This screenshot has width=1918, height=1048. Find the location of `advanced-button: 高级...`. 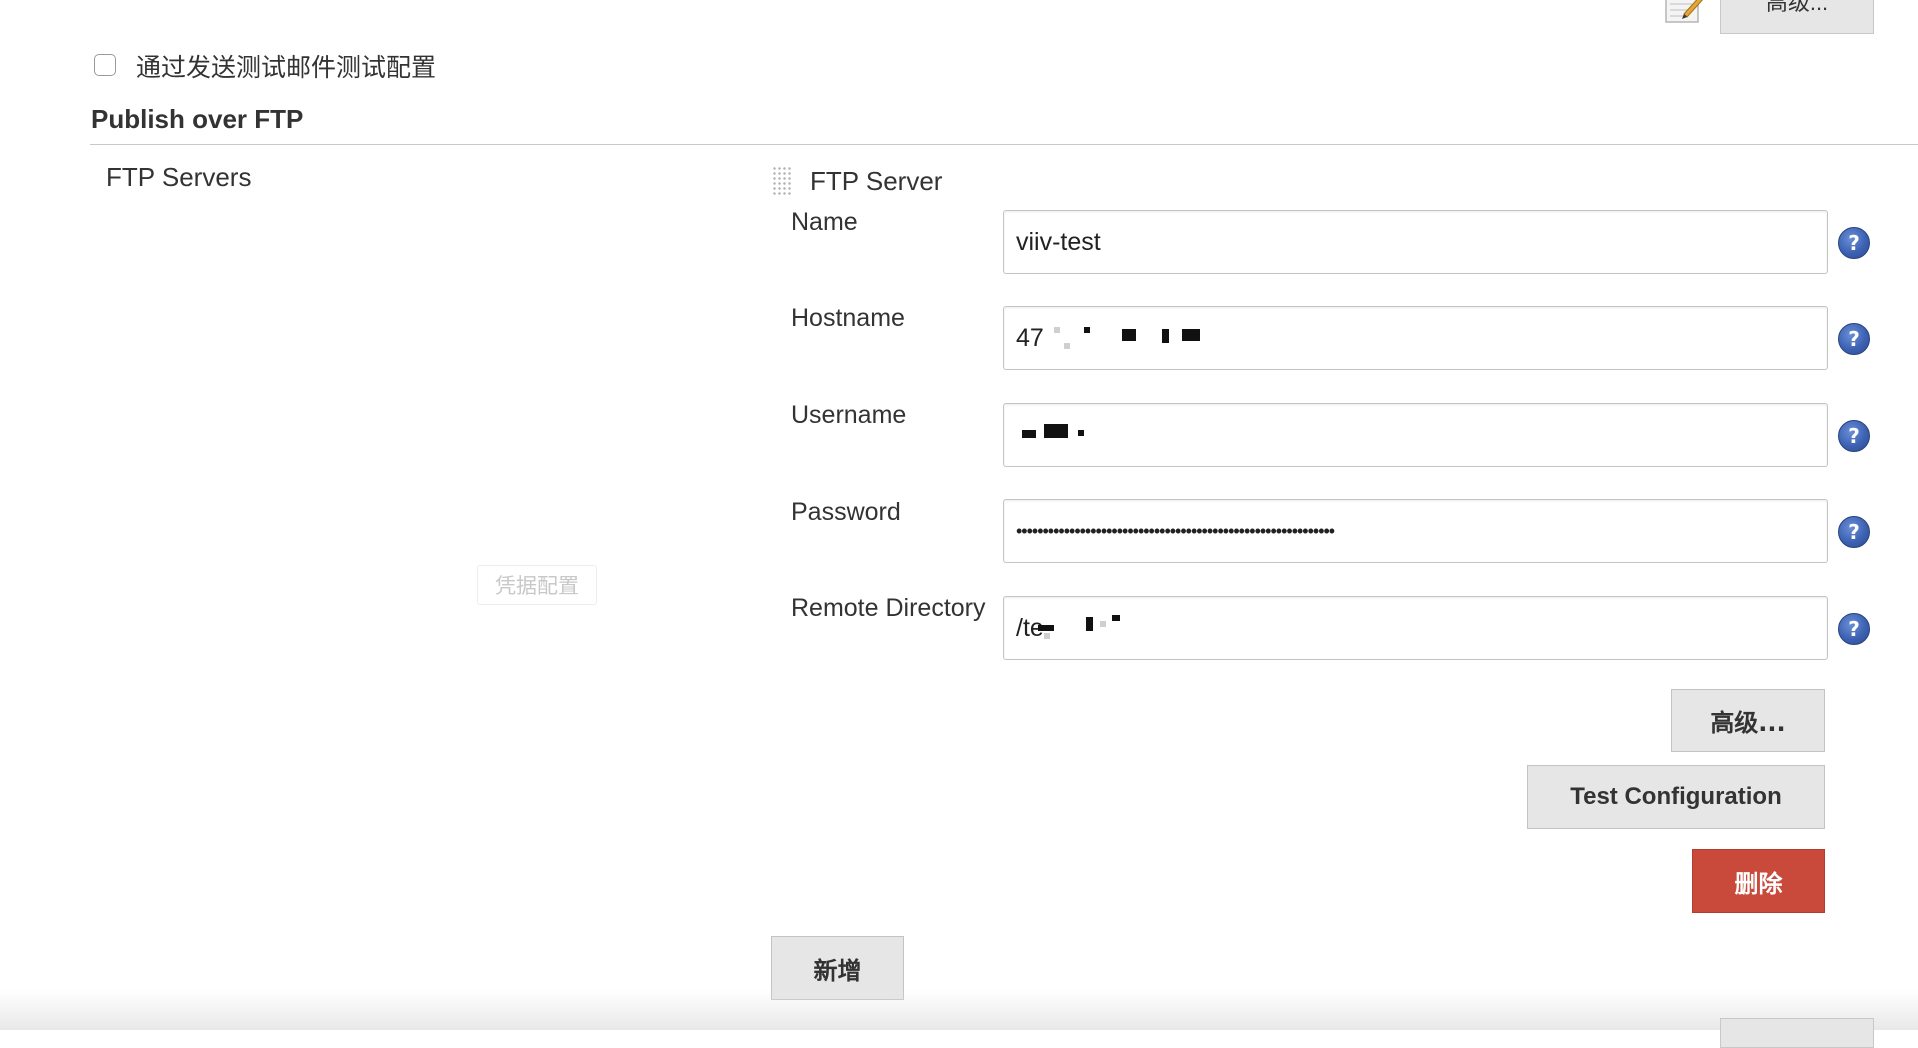

advanced-button: 高级... is located at coordinates (1748, 720).